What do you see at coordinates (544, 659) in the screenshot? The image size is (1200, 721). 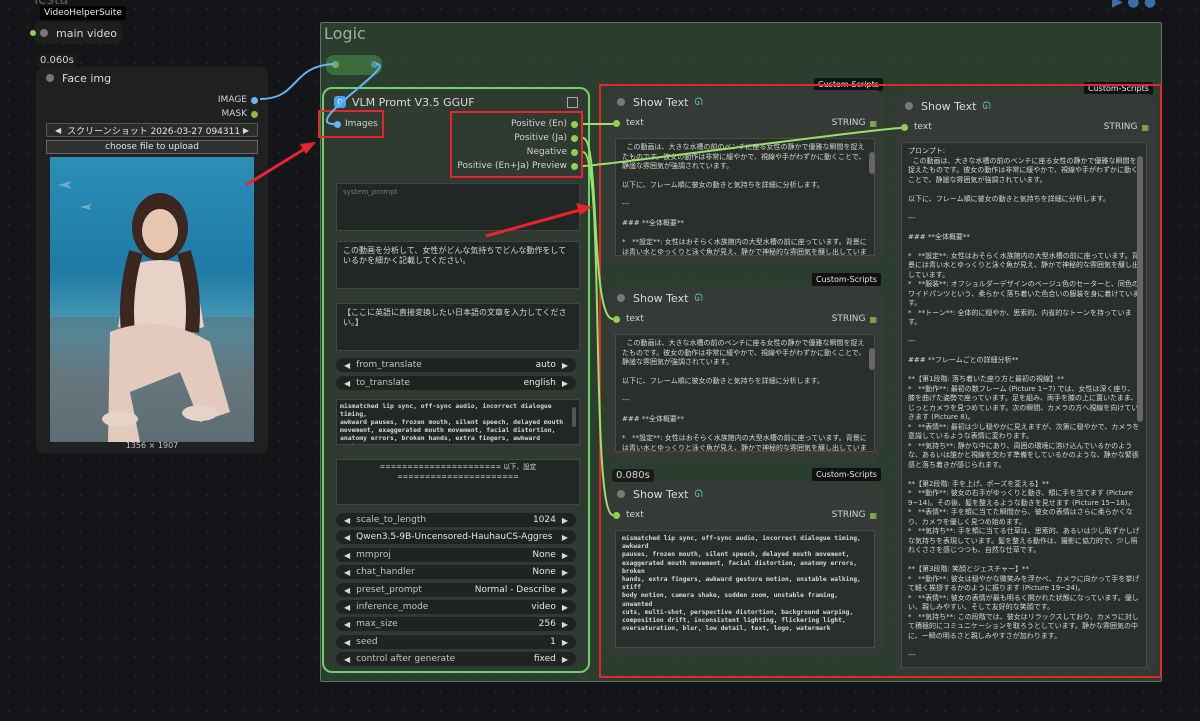 I see `widget-value: fixed` at bounding box center [544, 659].